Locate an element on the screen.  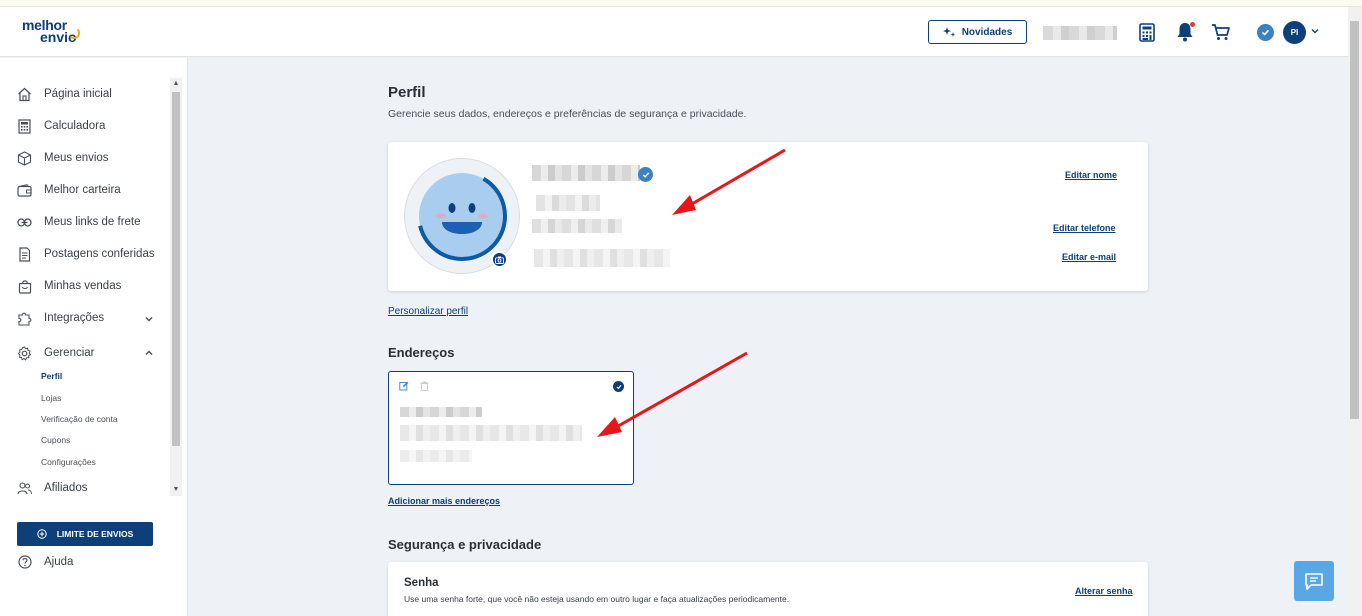
page-scroll-thumb is located at coordinates (1354, 220).